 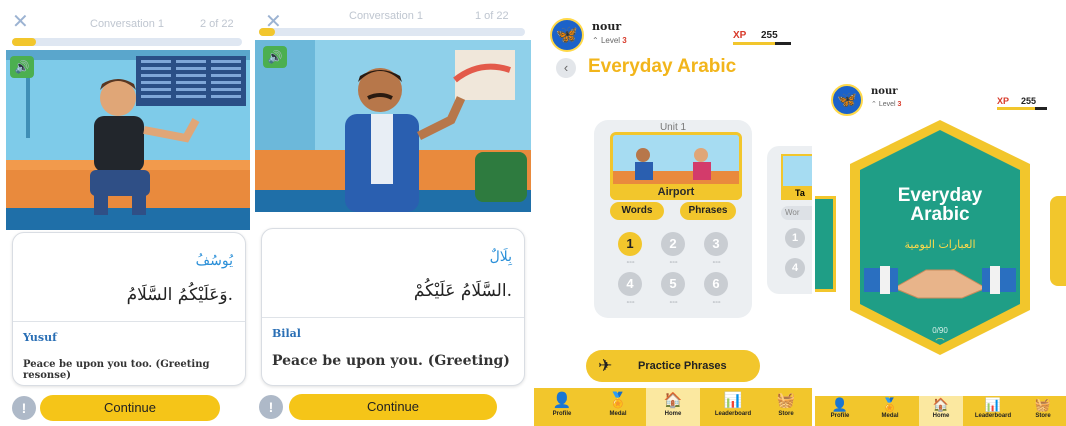 What do you see at coordinates (630, 284) in the screenshot?
I see `lesson-4-button: 4` at bounding box center [630, 284].